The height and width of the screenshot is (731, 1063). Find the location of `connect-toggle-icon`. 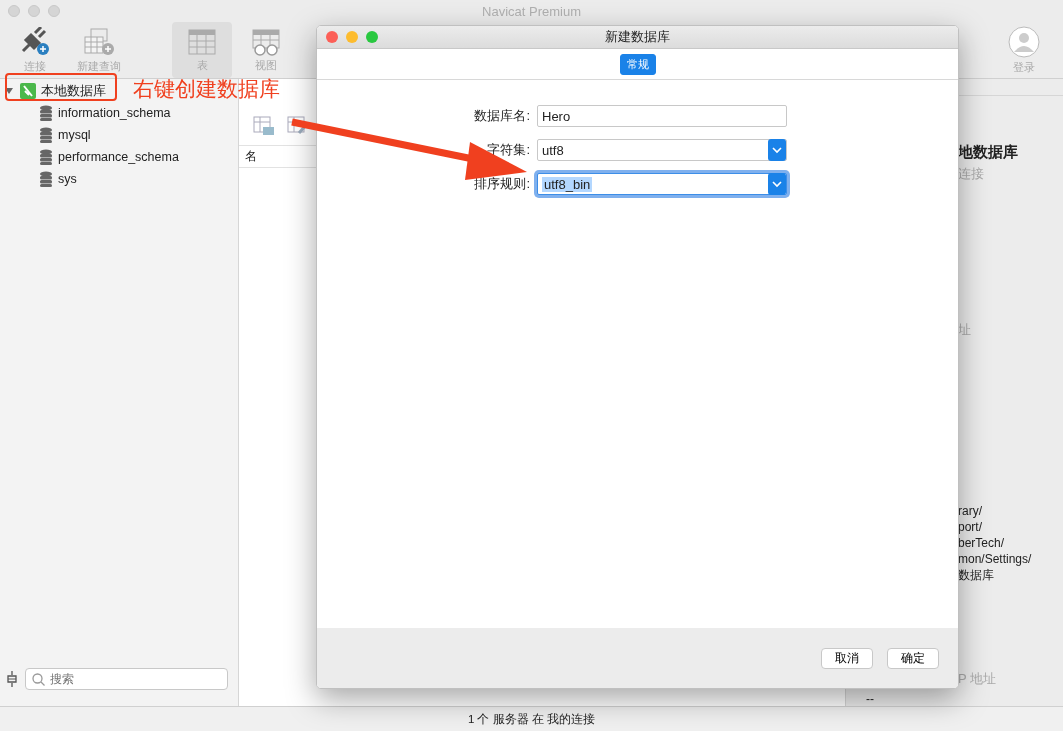

connect-toggle-icon is located at coordinates (12, 679).